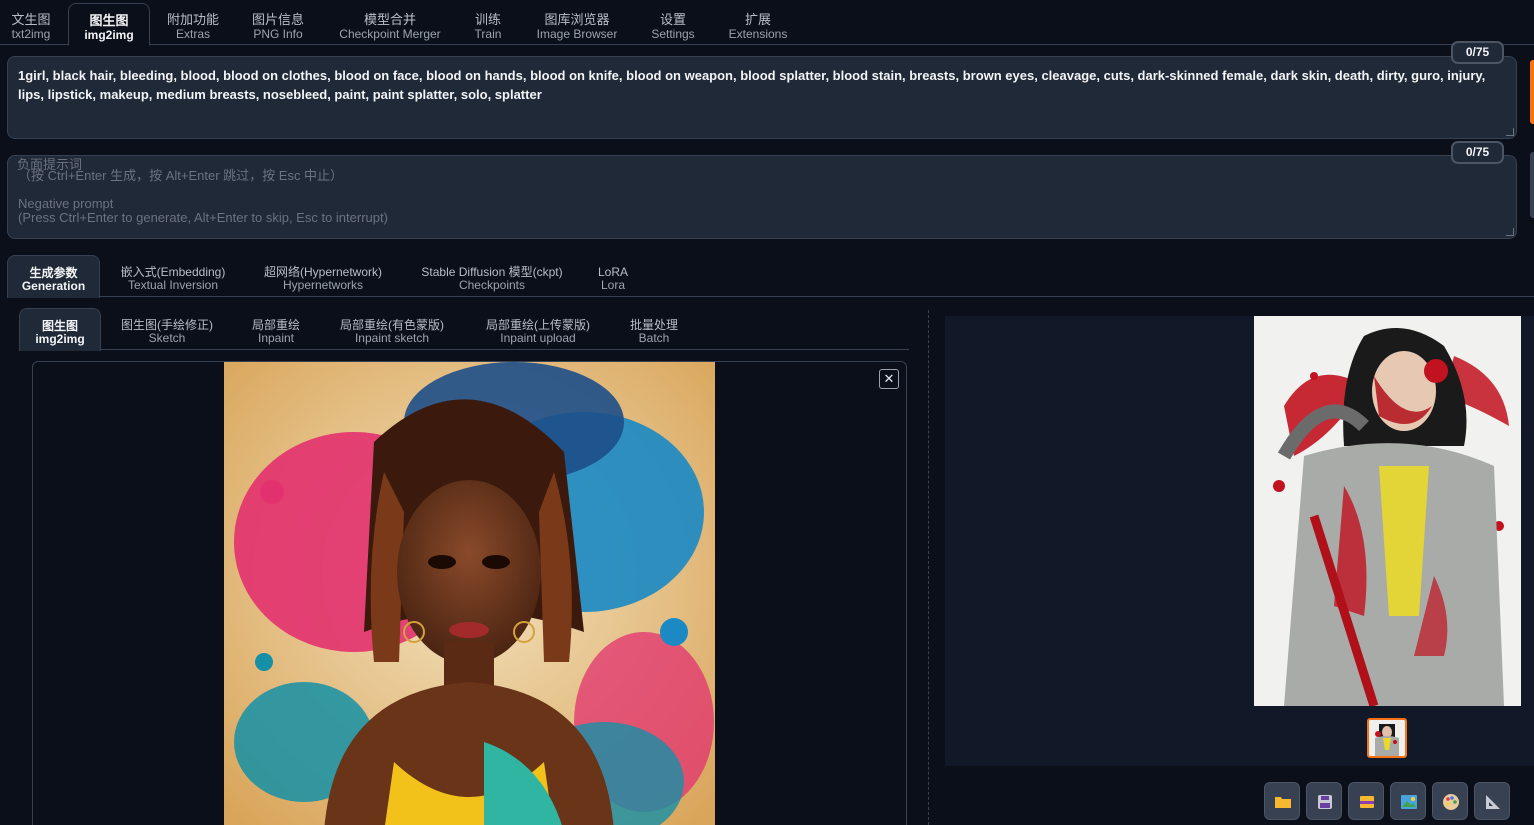 This screenshot has width=1534, height=825. I want to click on save-icon, so click(1325, 802).